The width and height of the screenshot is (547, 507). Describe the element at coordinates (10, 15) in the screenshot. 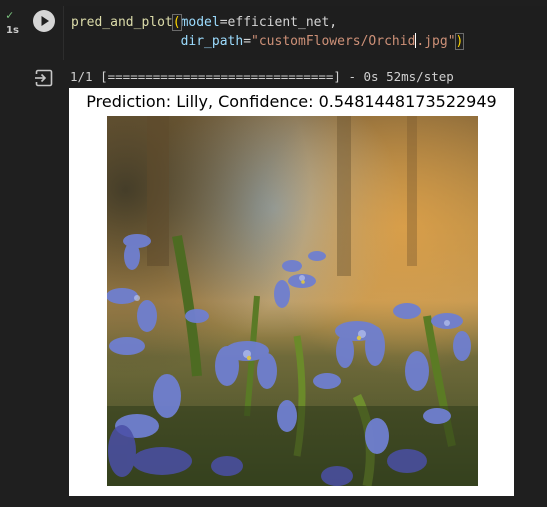

I see `check-icon: ✓` at that location.